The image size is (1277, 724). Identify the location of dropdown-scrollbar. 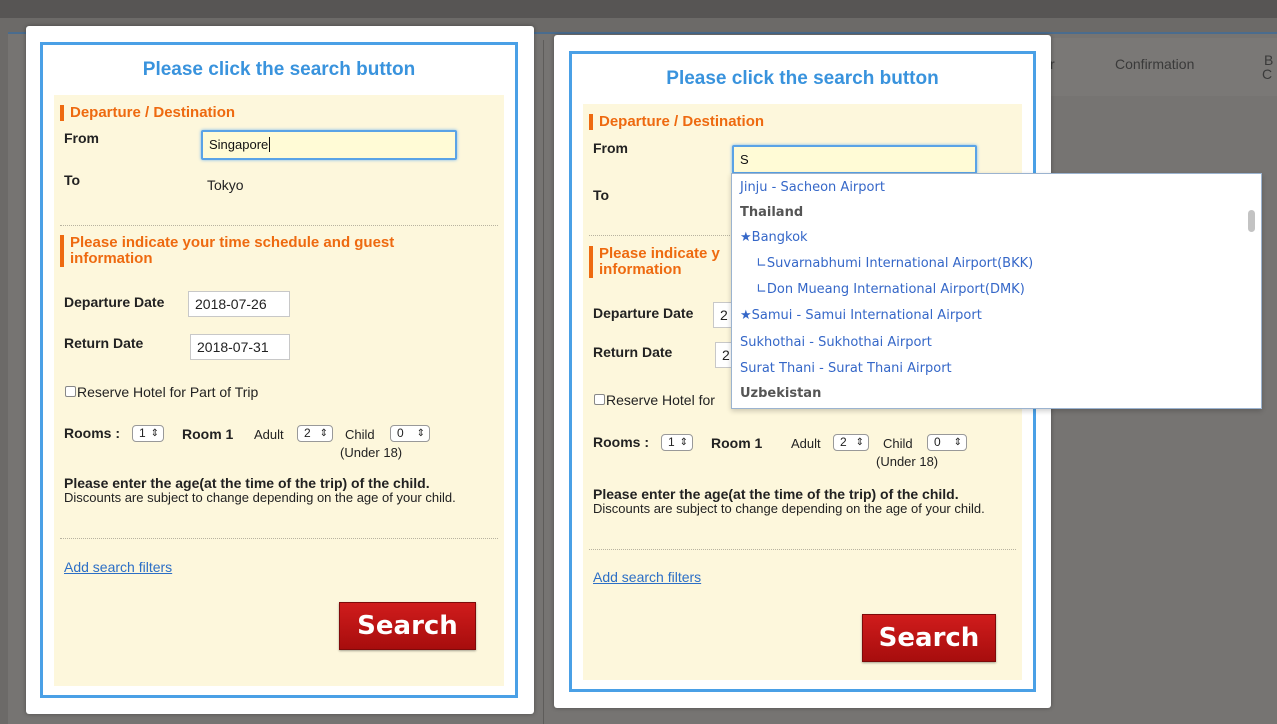
(1251, 221).